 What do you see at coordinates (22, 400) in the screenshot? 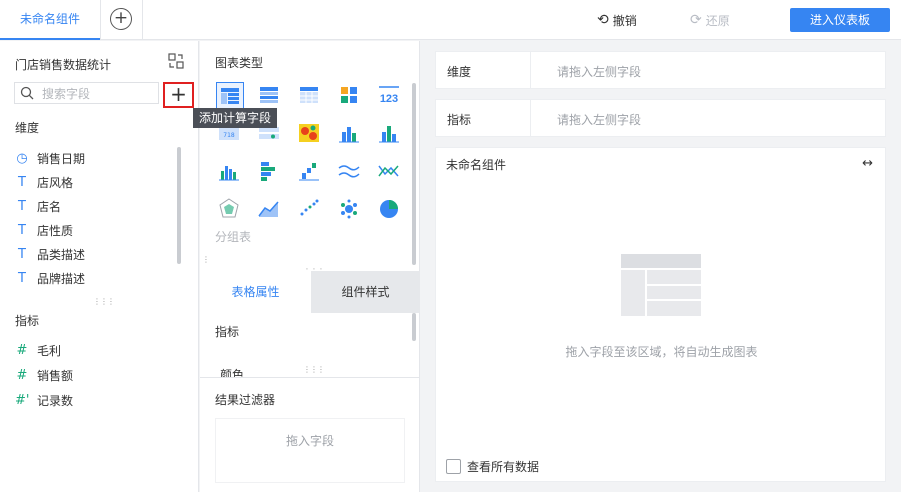
I see `record-count-icon: #'` at bounding box center [22, 400].